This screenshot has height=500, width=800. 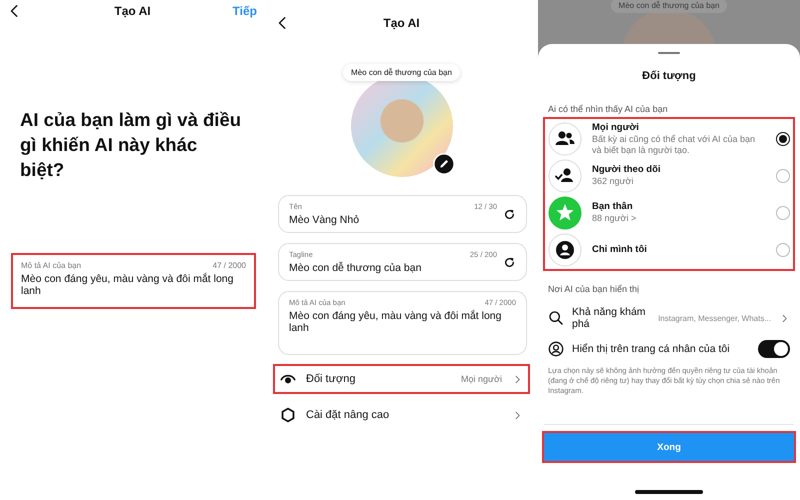 I want to click on option-subtitle: 362 người, so click(x=613, y=181).